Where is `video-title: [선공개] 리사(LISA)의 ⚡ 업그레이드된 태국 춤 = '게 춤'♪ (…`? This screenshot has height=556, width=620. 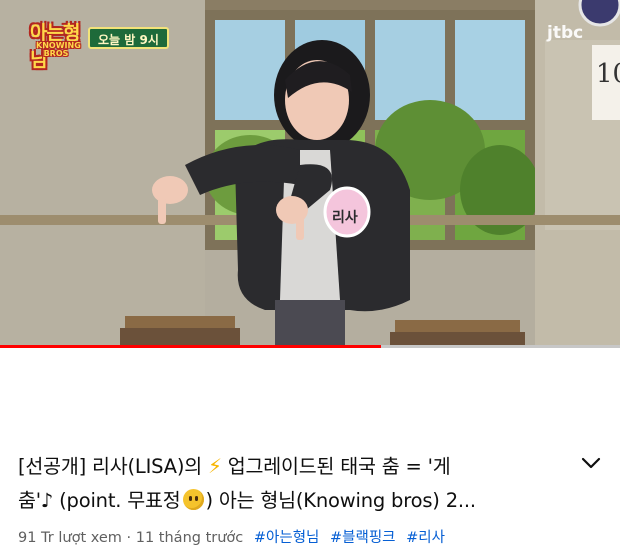 video-title: [선공개] 리사(LISA)의 ⚡ 업그레이드된 태국 춤 = '게 춤'♪ (… is located at coordinates (294, 483).